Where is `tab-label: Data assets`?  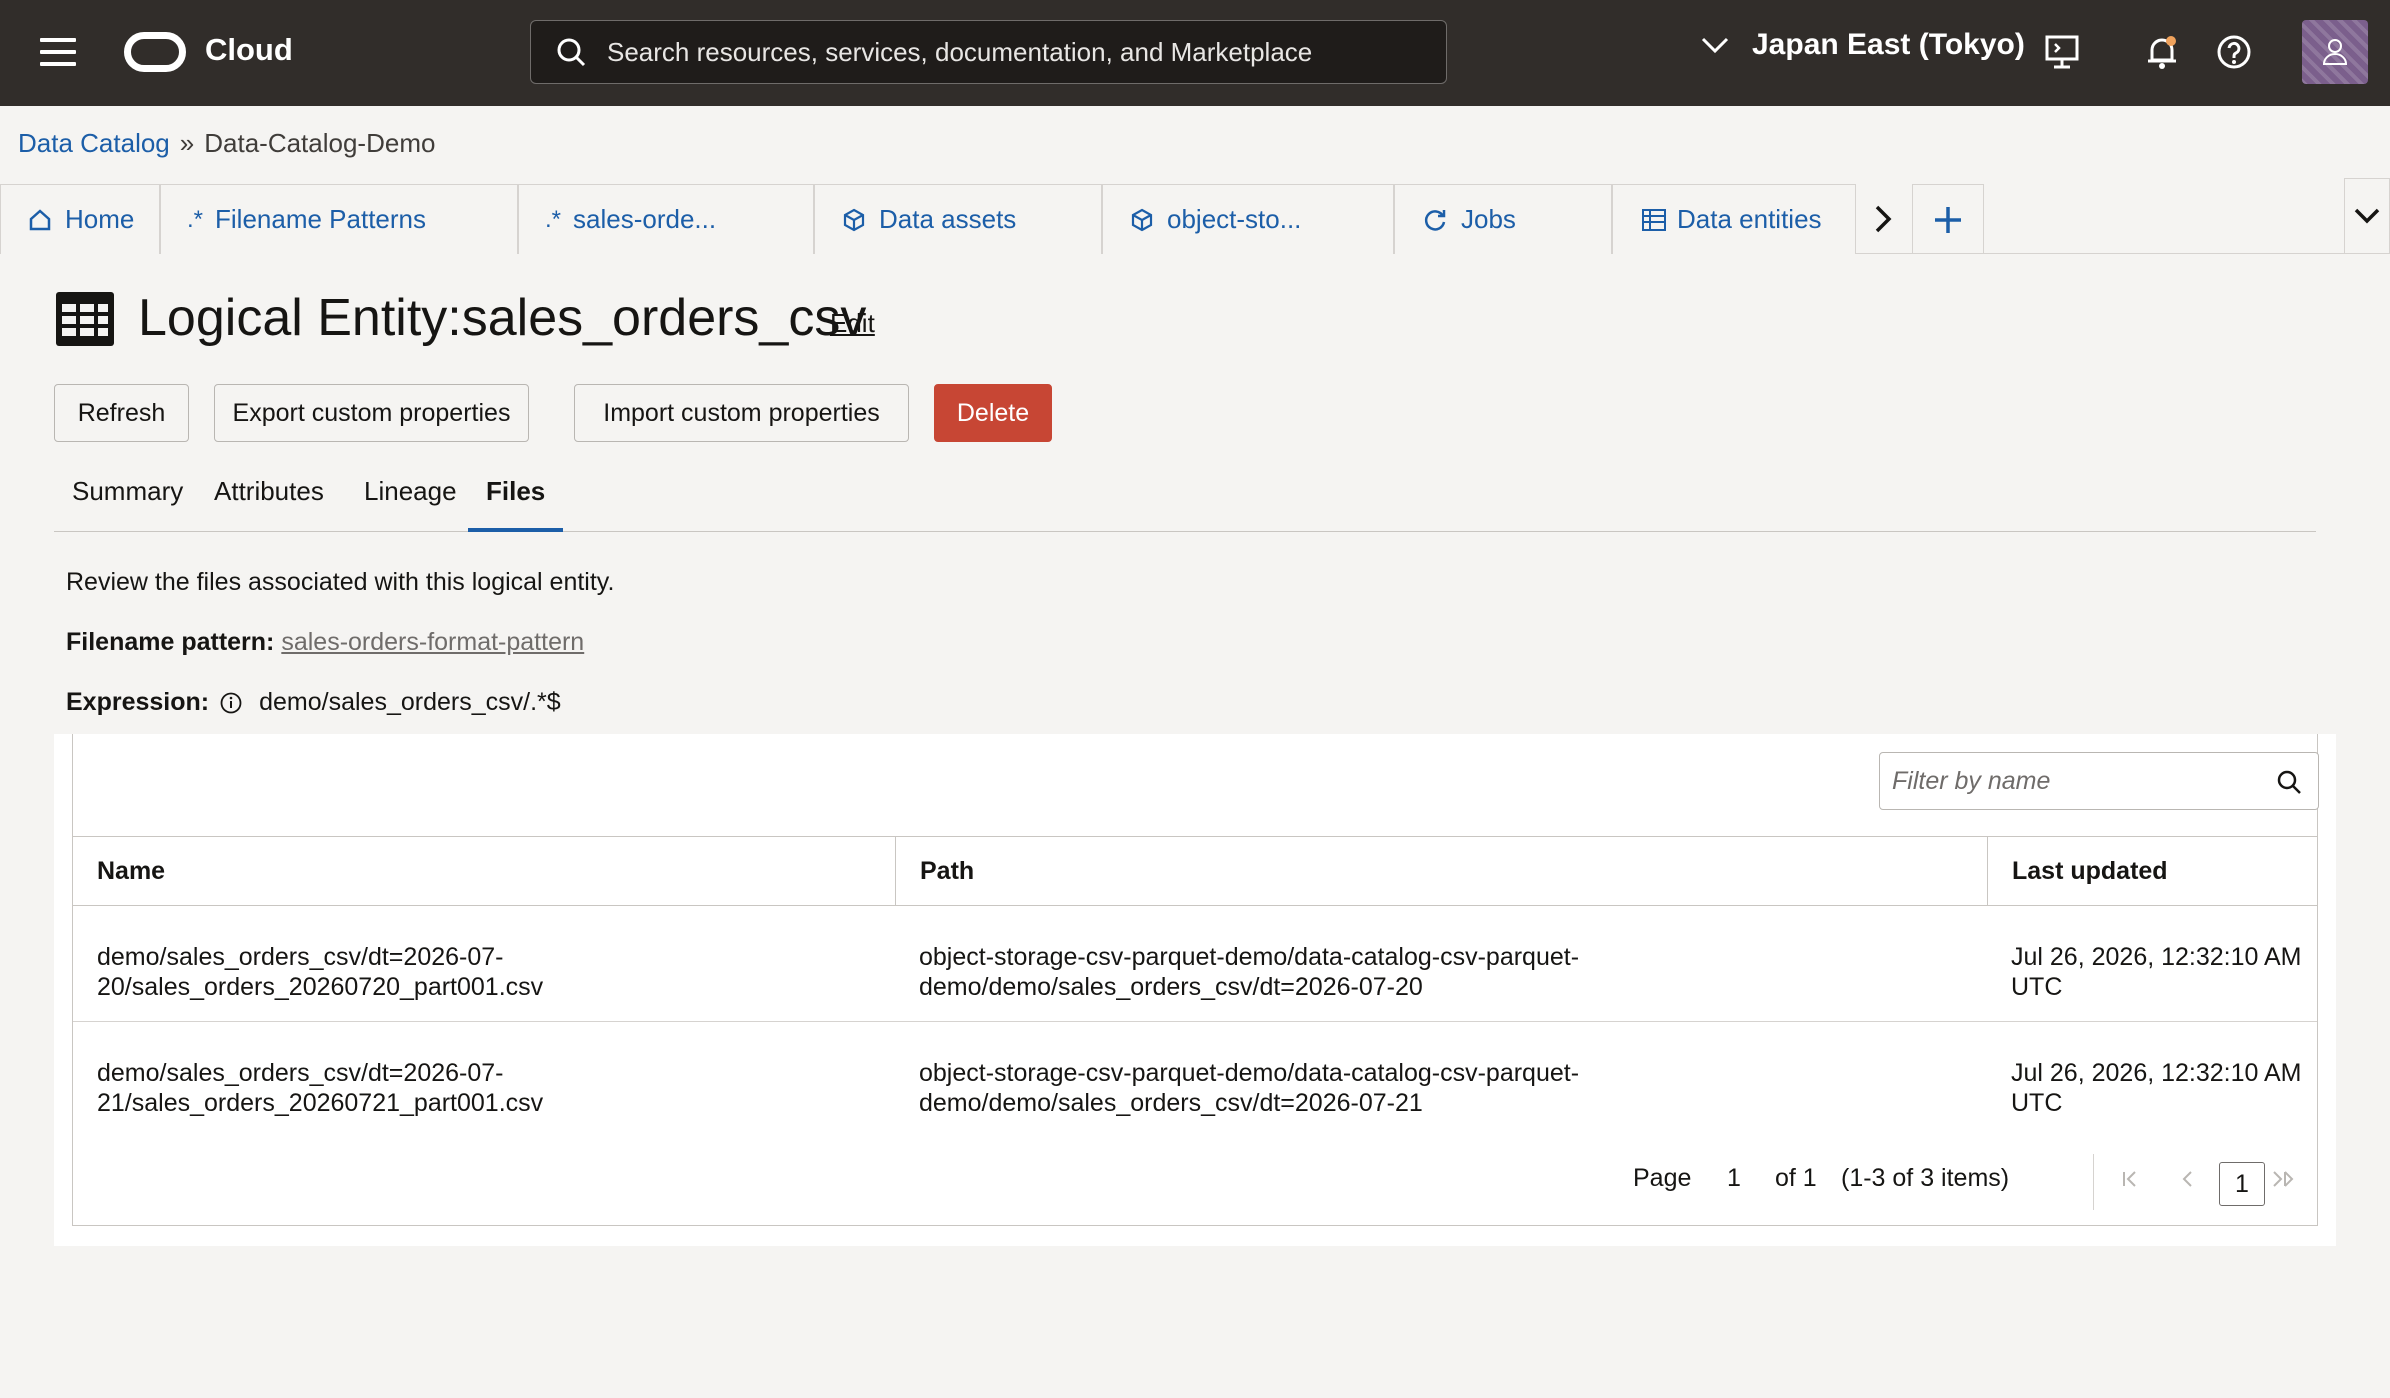 tab-label: Data assets is located at coordinates (948, 219).